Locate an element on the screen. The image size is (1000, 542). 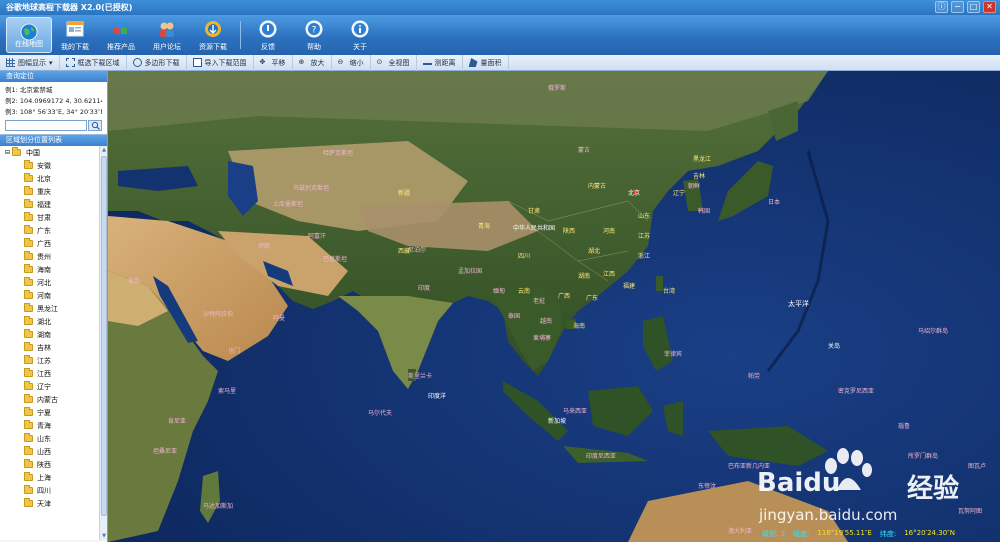
tree-item: 山西 is located at coordinates (53, 451).